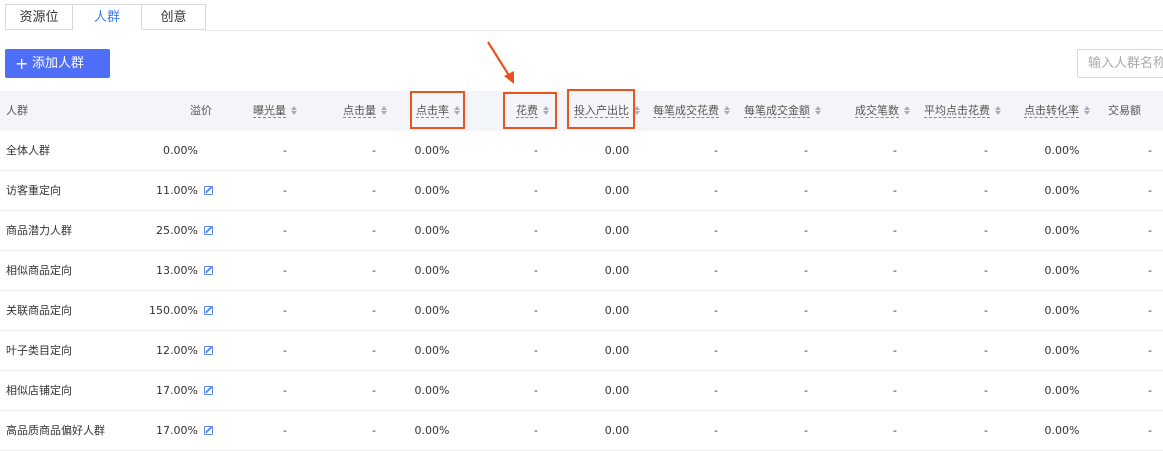 This screenshot has height=451, width=1163. Describe the element at coordinates (201, 110) in the screenshot. I see `col-header-premium: 溢价` at that location.